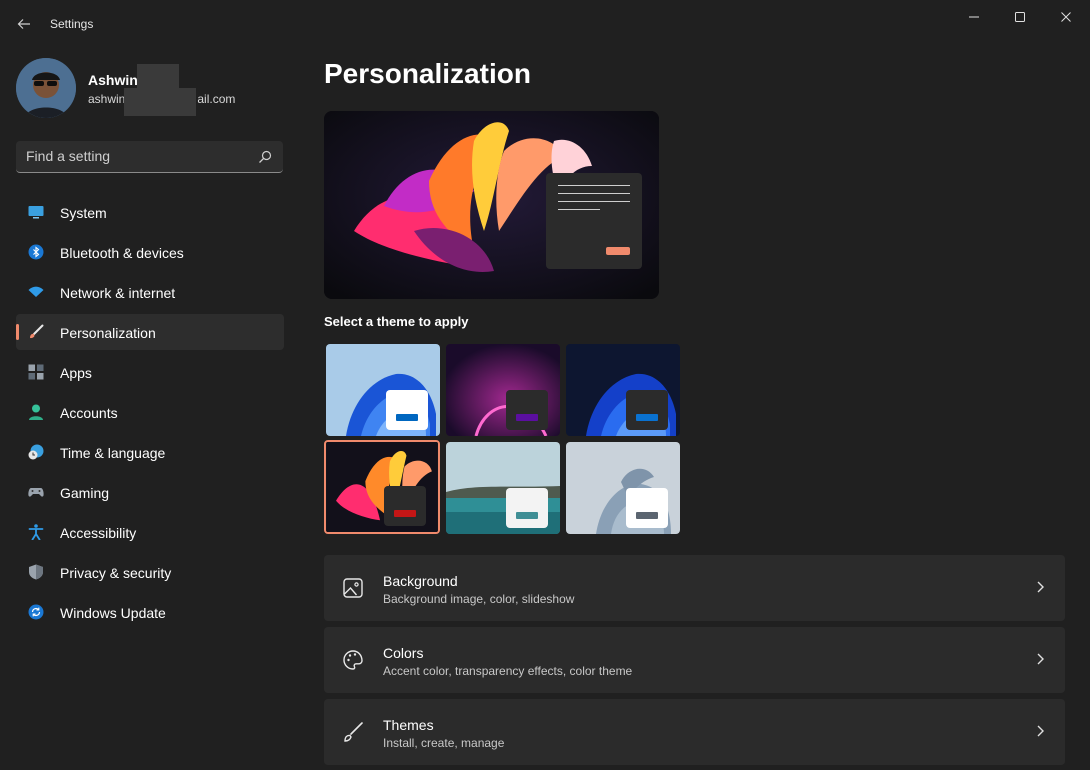  What do you see at coordinates (36, 492) in the screenshot?
I see `gaming-icon` at bounding box center [36, 492].